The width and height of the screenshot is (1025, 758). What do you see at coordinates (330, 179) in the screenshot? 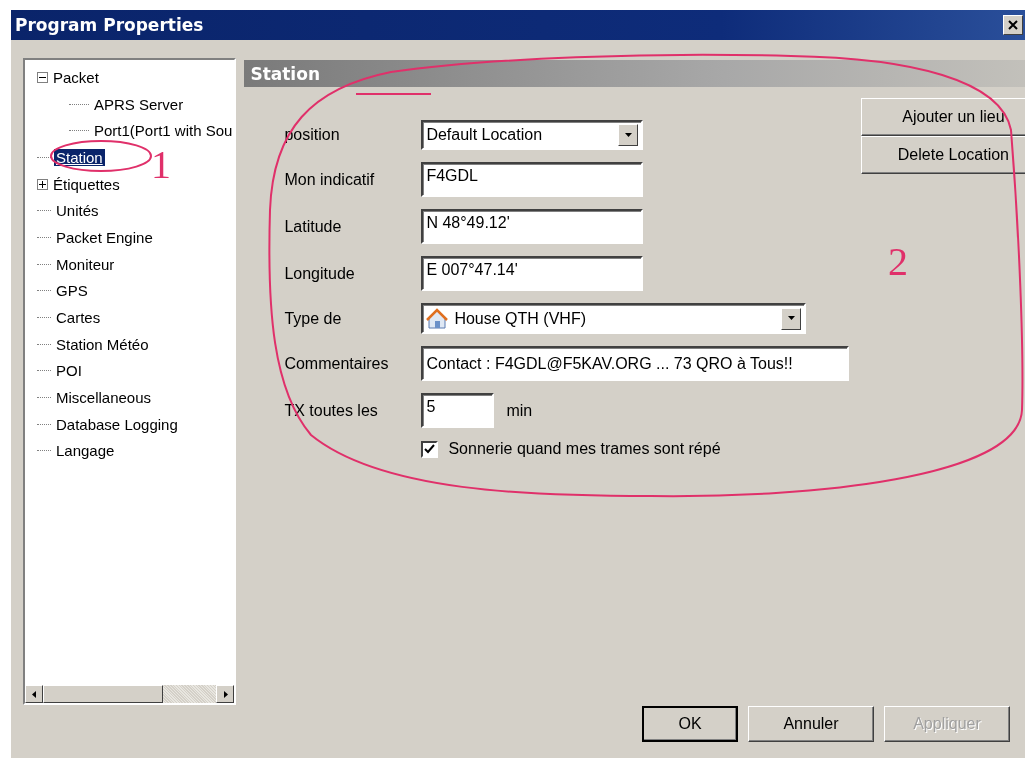
I see `field-label: Mon indicatif` at bounding box center [330, 179].